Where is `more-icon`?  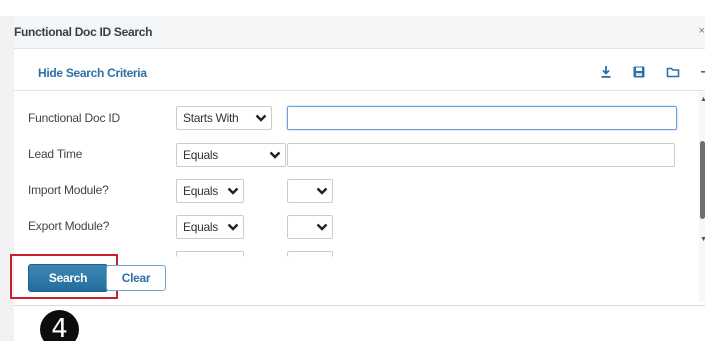 more-icon is located at coordinates (702, 72).